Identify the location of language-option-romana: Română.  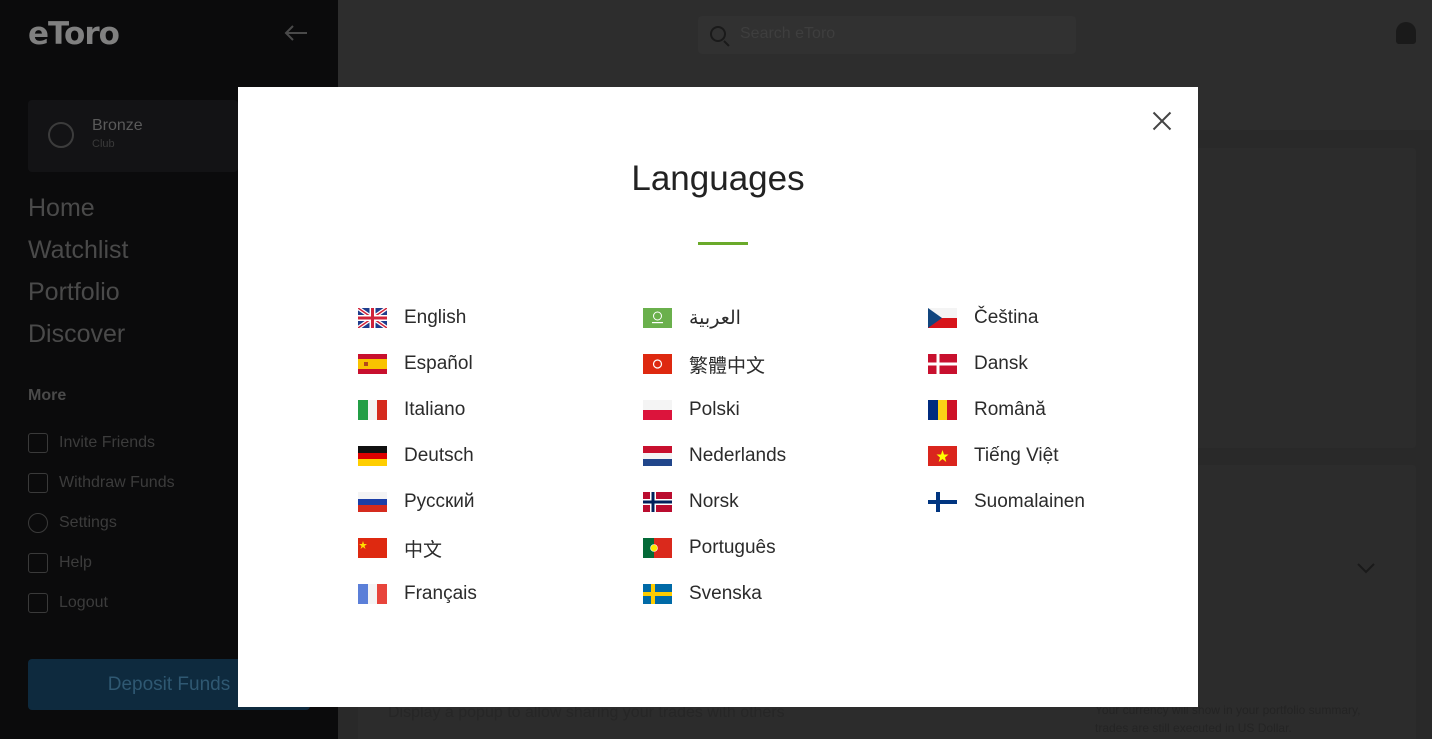
(987, 410).